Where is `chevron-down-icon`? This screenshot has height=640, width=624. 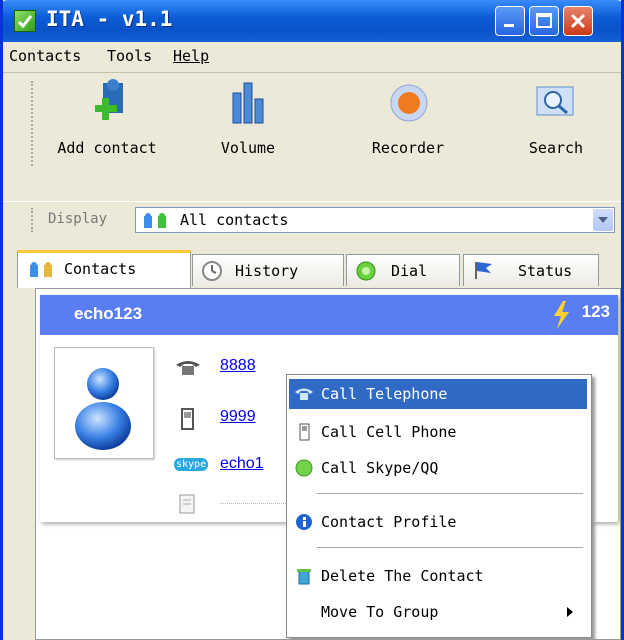
chevron-down-icon is located at coordinates (603, 220).